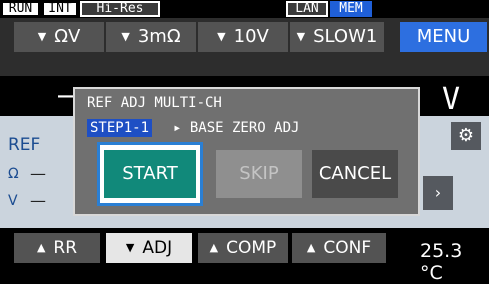 This screenshot has width=489, height=284. Describe the element at coordinates (38, 200) in the screenshot. I see `volt-value: —` at that location.